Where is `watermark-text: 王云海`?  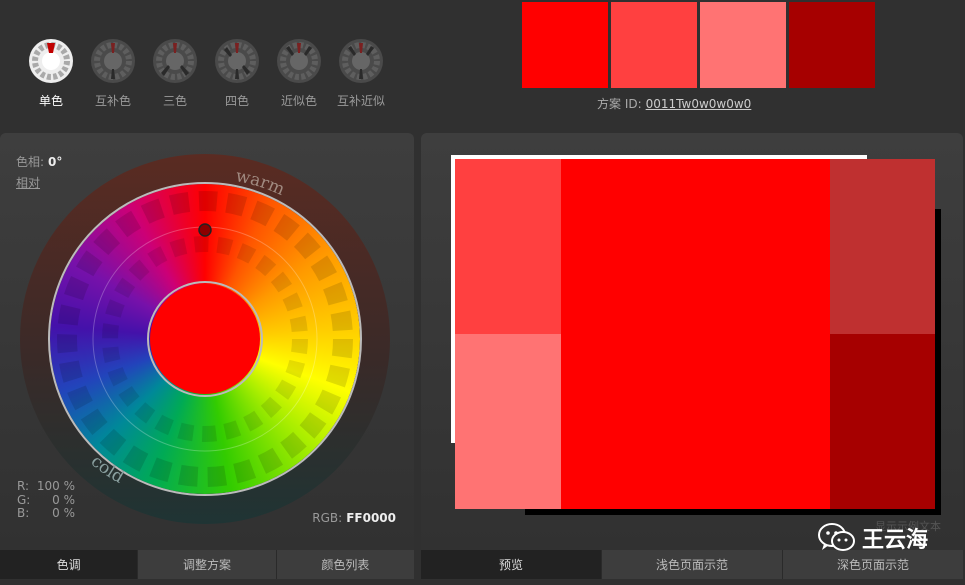
watermark-text: 王云海 is located at coordinates (895, 540).